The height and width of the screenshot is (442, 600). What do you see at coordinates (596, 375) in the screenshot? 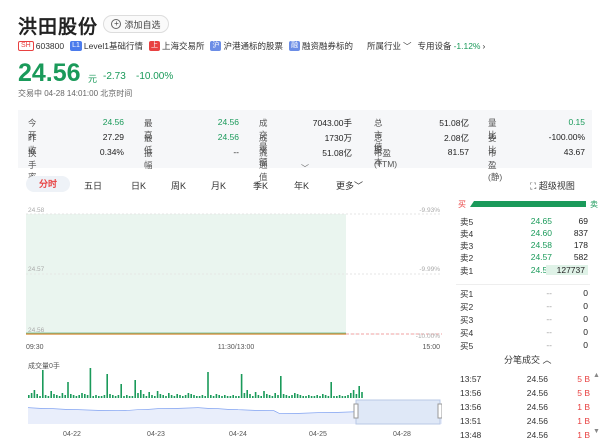
I see `scroll-up-icon: ▲` at bounding box center [596, 375].